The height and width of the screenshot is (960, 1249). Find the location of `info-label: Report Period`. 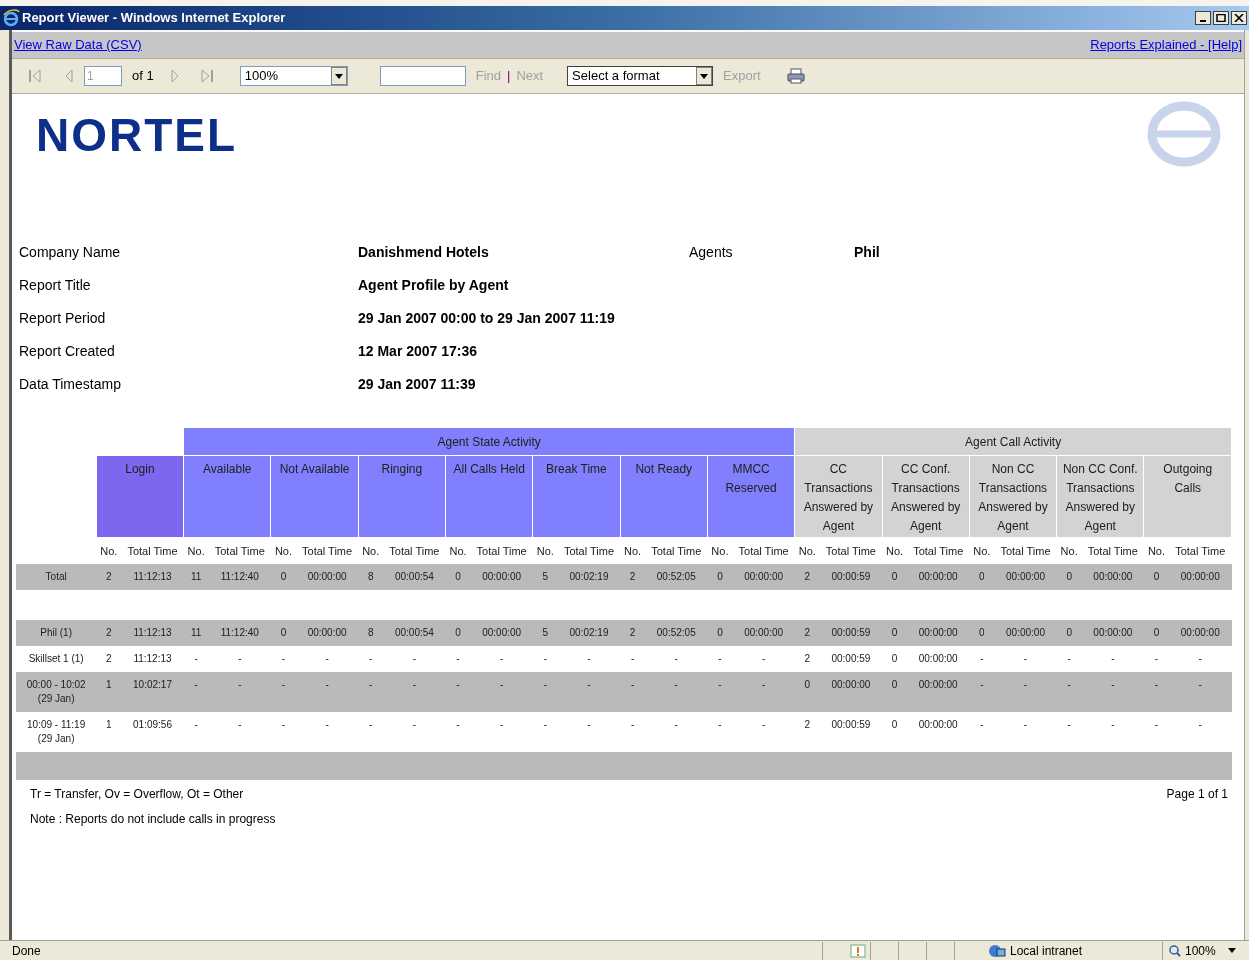

info-label: Report Period is located at coordinates (62, 318).